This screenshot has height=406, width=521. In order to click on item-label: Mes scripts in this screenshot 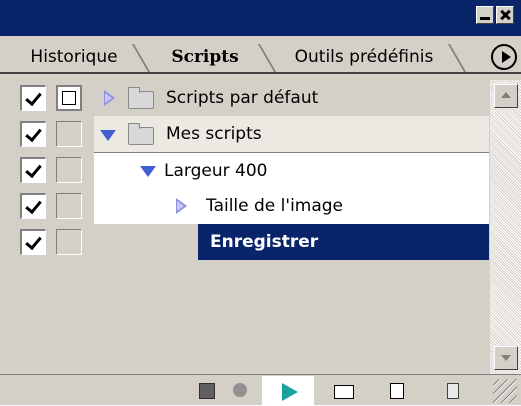, I will do `click(214, 134)`.